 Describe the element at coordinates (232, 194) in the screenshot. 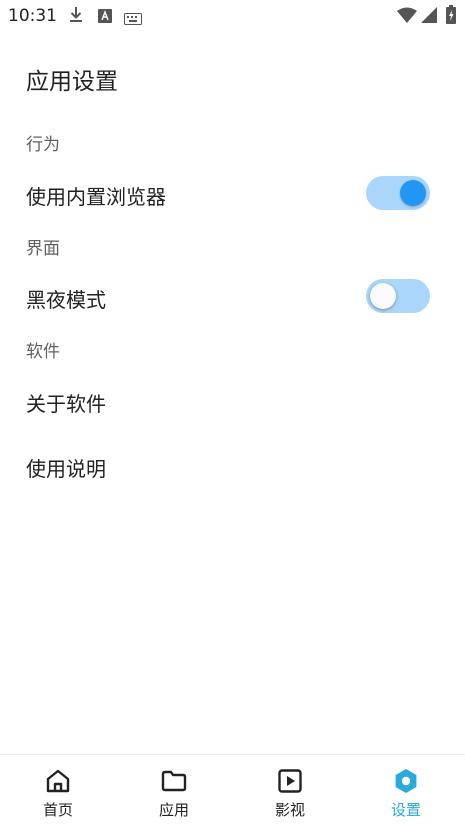

I see `builtin-browser-setting-row: 使用内置浏览器` at that location.